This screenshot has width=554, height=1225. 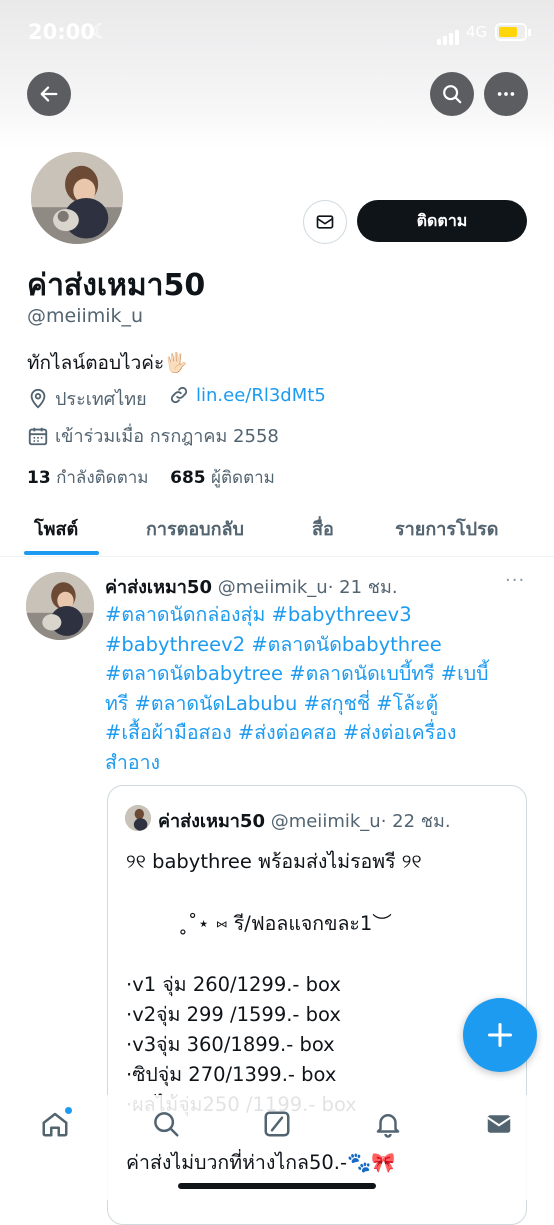 What do you see at coordinates (273, 587) in the screenshot?
I see `post-handle: @meiimik_u` at bounding box center [273, 587].